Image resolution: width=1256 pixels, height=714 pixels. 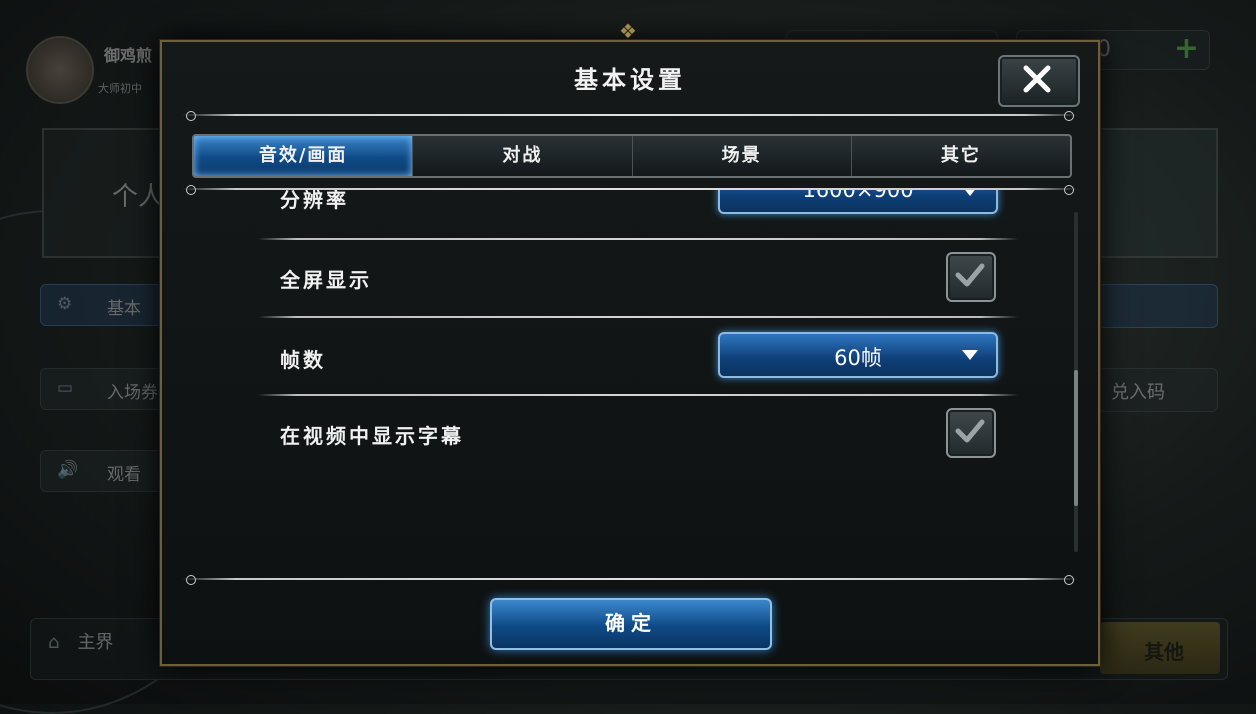 I want to click on player-rank: 大师初中, so click(x=120, y=88).